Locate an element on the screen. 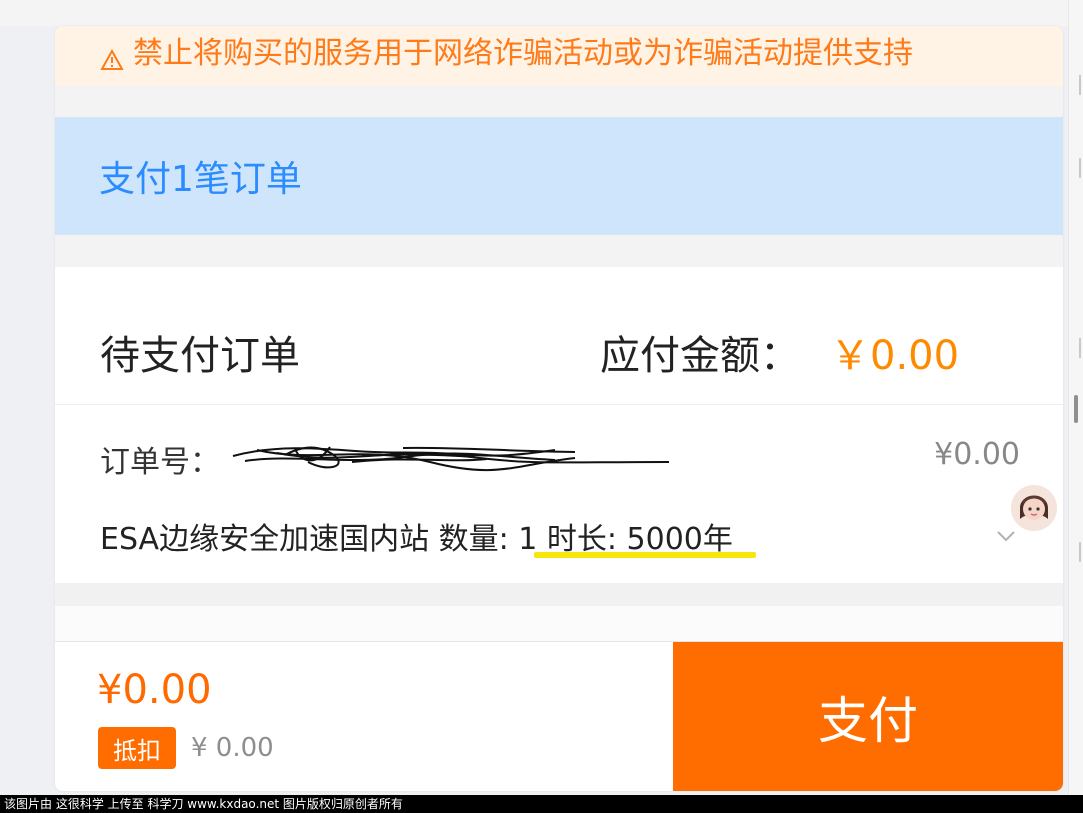 The width and height of the screenshot is (1083, 813). amount-due-label: 应付金额： is located at coordinates (700, 356).